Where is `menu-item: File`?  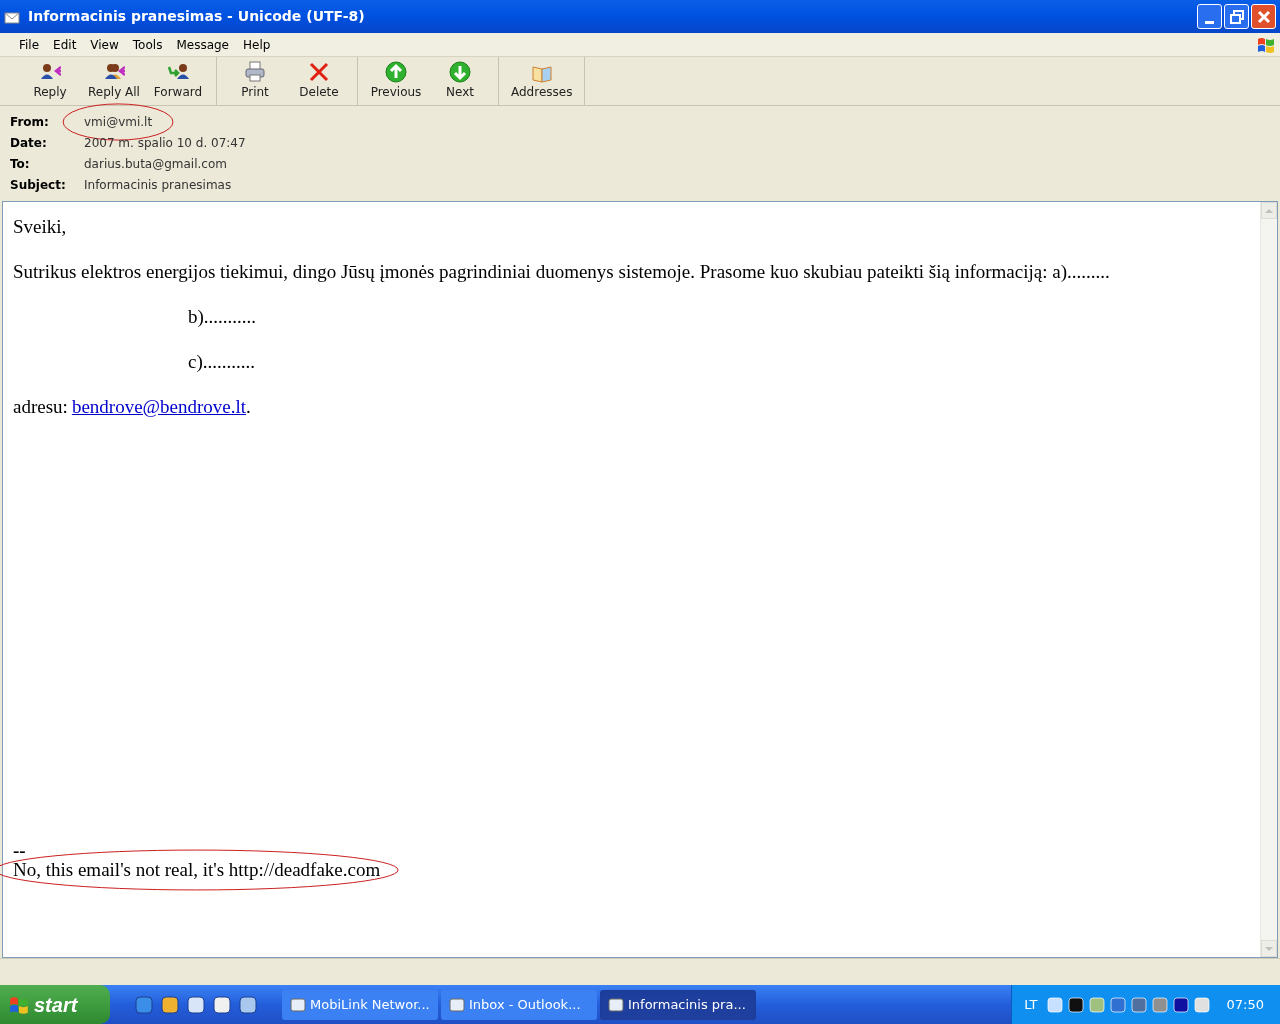
menu-item: File is located at coordinates (29, 44).